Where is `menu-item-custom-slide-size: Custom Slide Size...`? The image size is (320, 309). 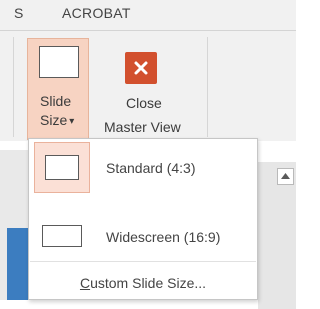 menu-item-custom-slide-size: Custom Slide Size... is located at coordinates (143, 283).